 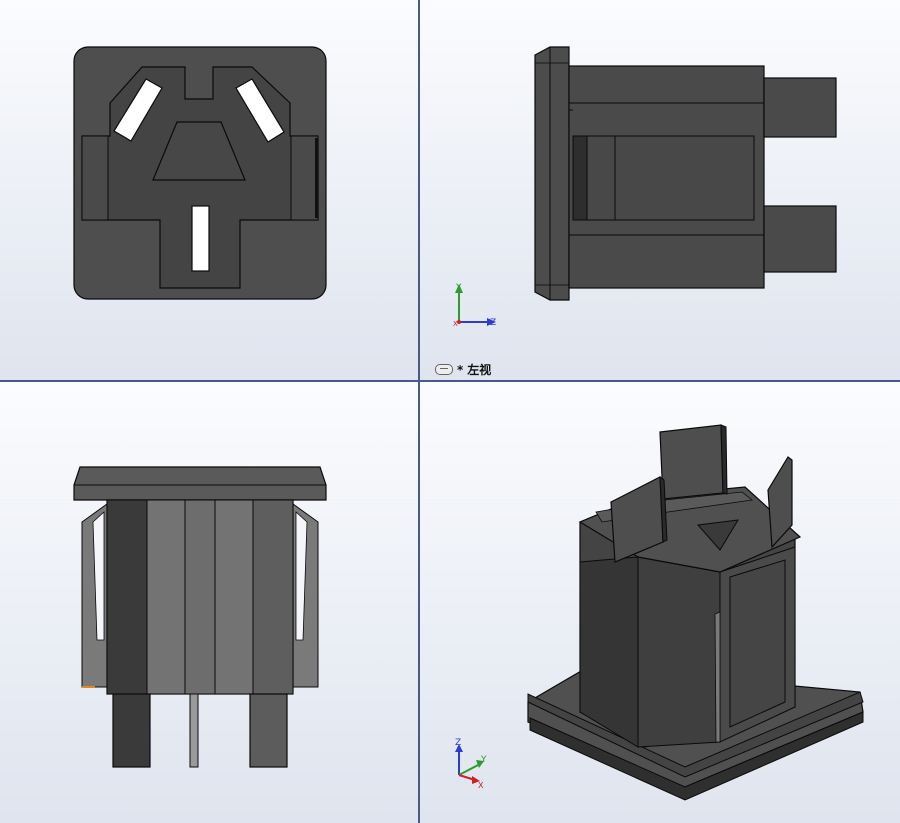 I want to click on top-view-drawing, so click(x=200, y=617).